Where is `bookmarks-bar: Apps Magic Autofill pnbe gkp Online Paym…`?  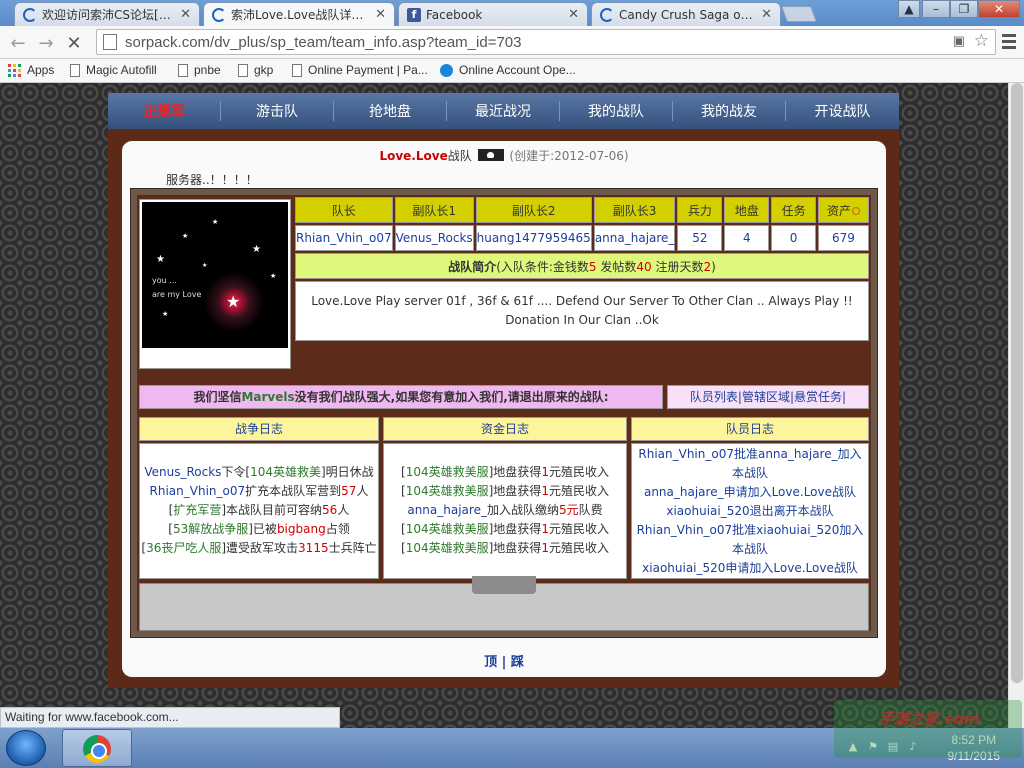 bookmarks-bar: Apps Magic Autofill pnbe gkp Online Paym… is located at coordinates (512, 71).